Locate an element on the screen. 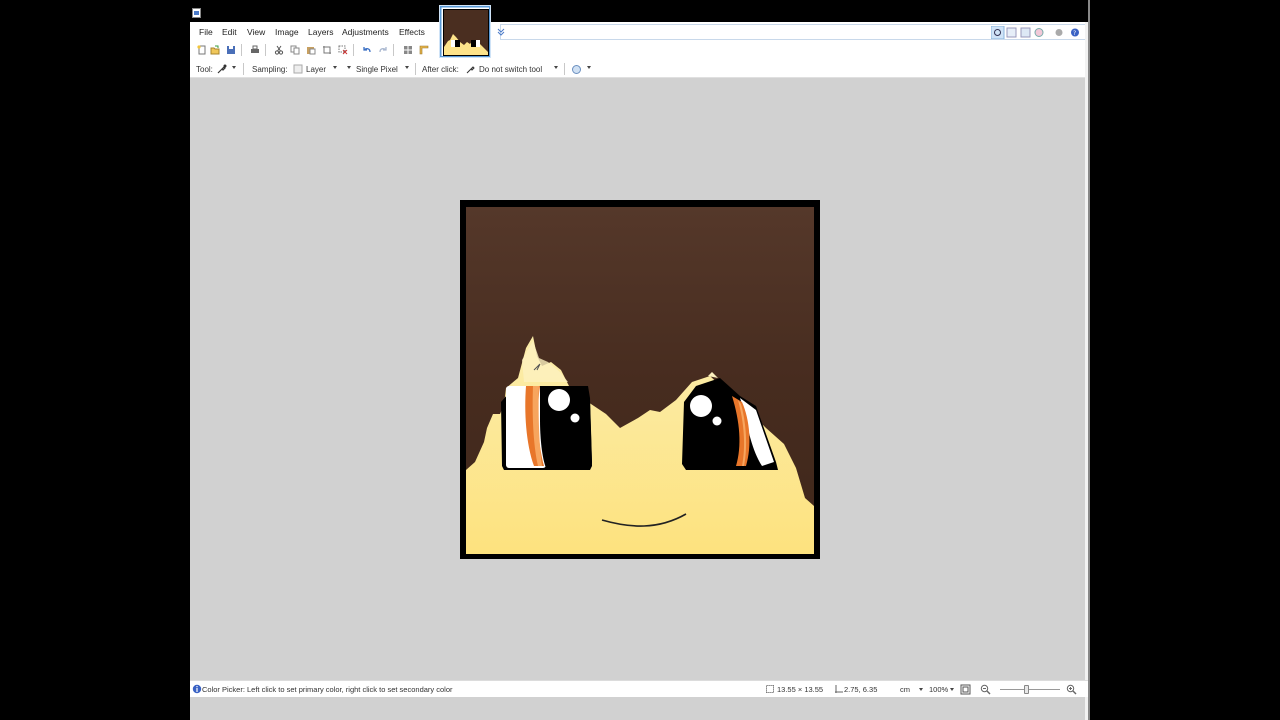 Image resolution: width=1280 pixels, height=720 pixels. image-tab-strip: ? is located at coordinates (792, 32).